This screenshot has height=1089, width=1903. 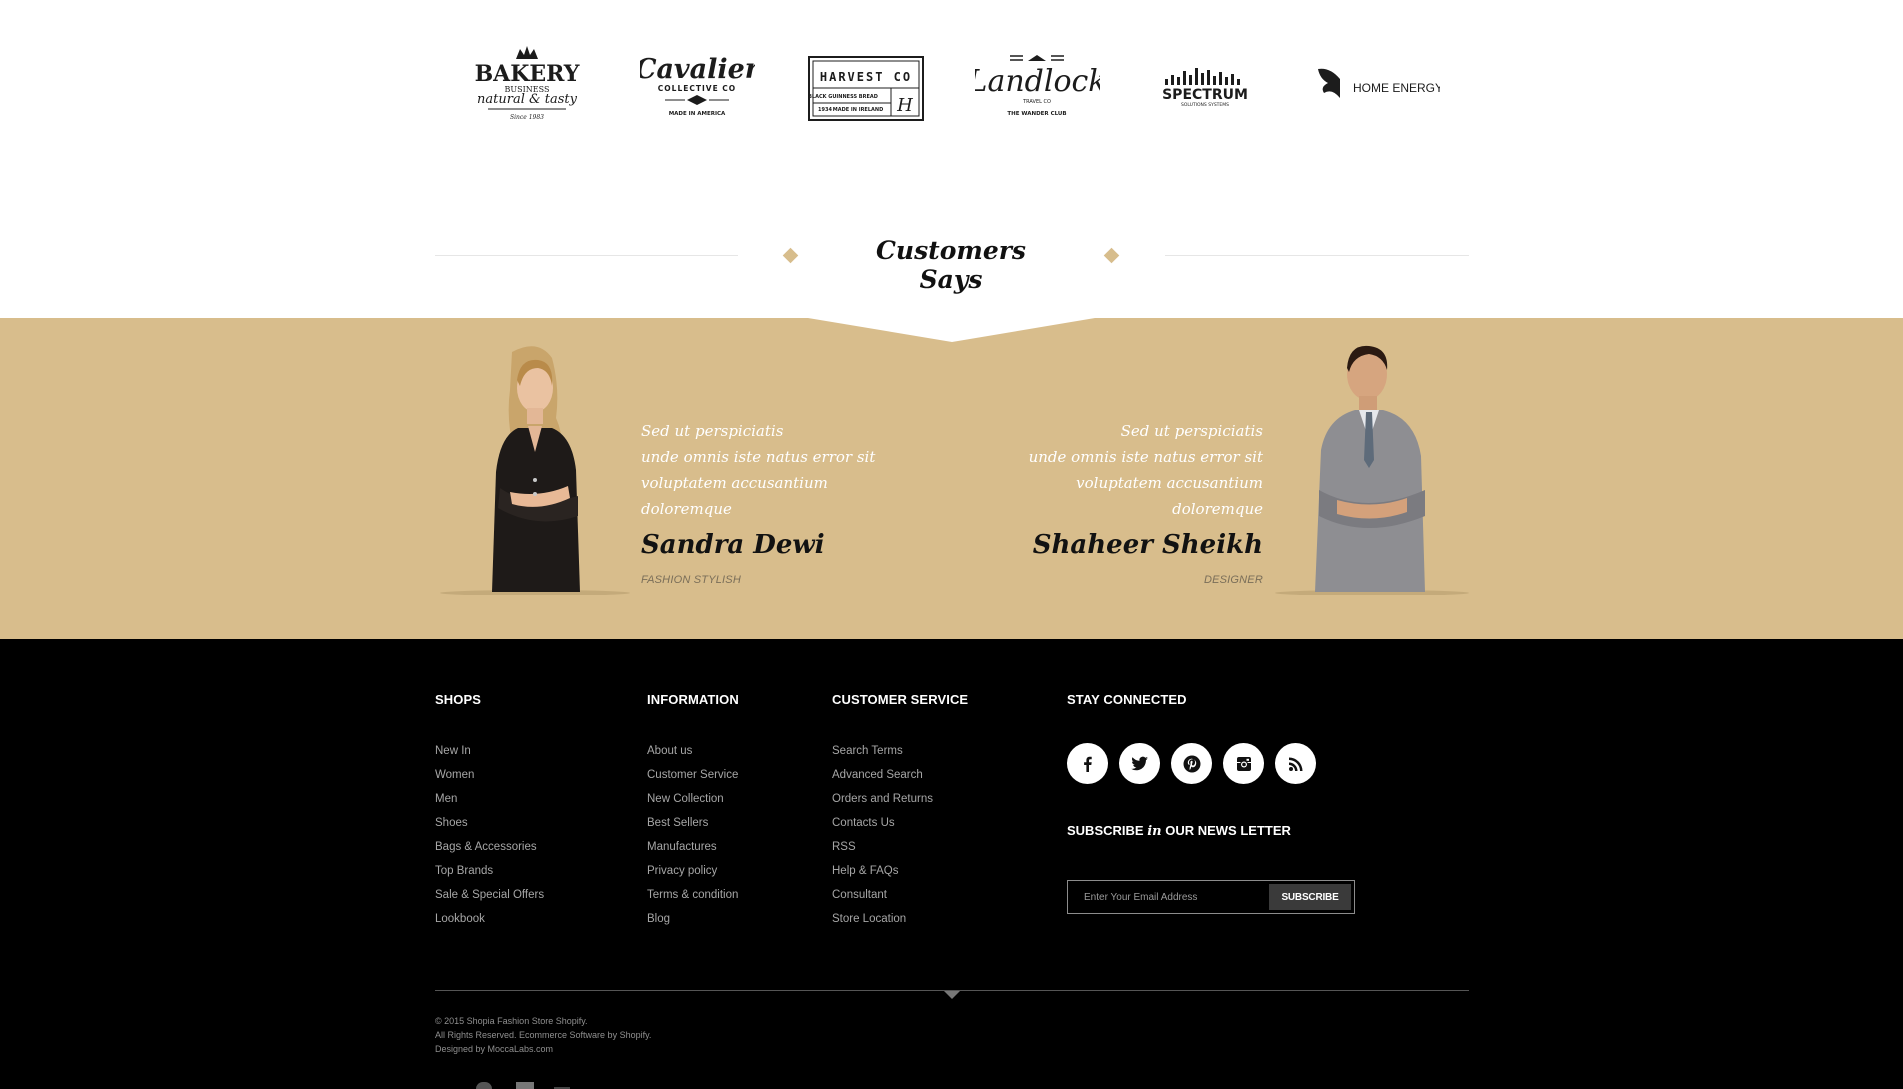 I want to click on svg-text: COLLECTIVE CO, so click(x=697, y=88).